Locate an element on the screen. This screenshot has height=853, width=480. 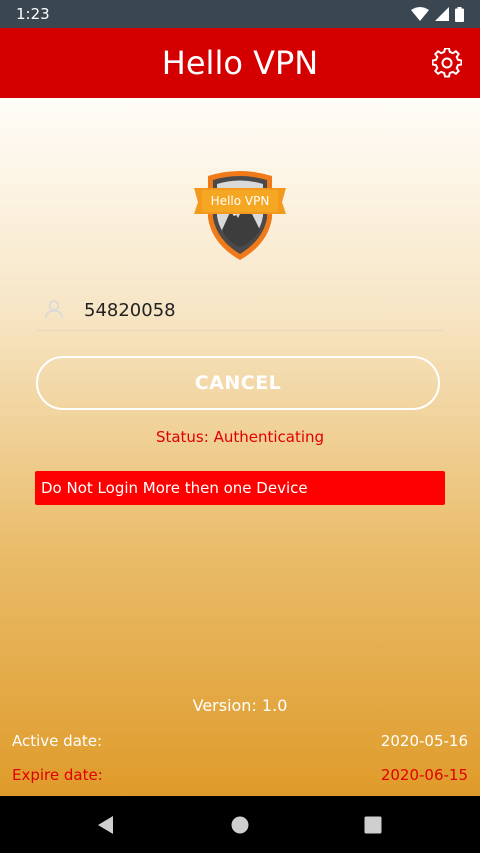
home-icon is located at coordinates (240, 825).